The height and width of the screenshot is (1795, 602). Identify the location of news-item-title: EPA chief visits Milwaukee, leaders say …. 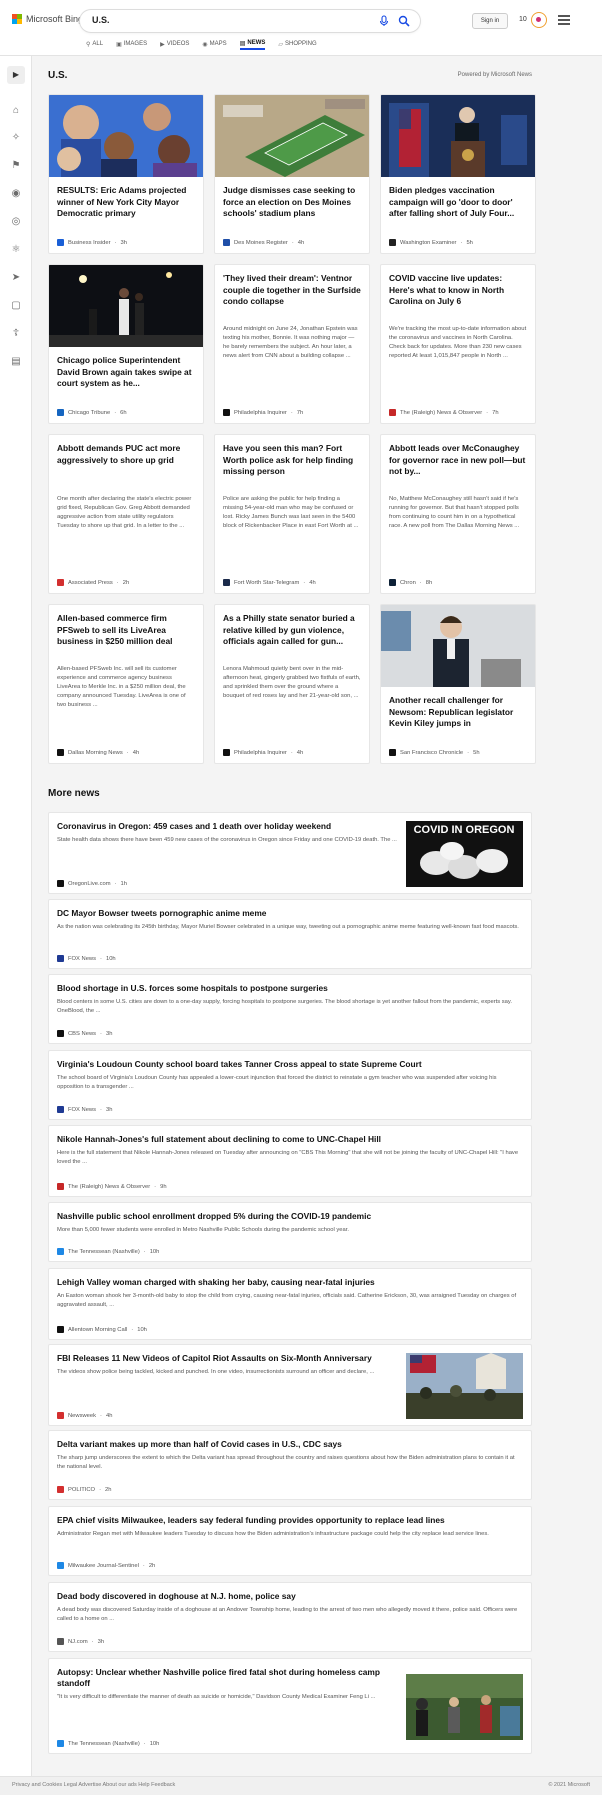
(290, 1520).